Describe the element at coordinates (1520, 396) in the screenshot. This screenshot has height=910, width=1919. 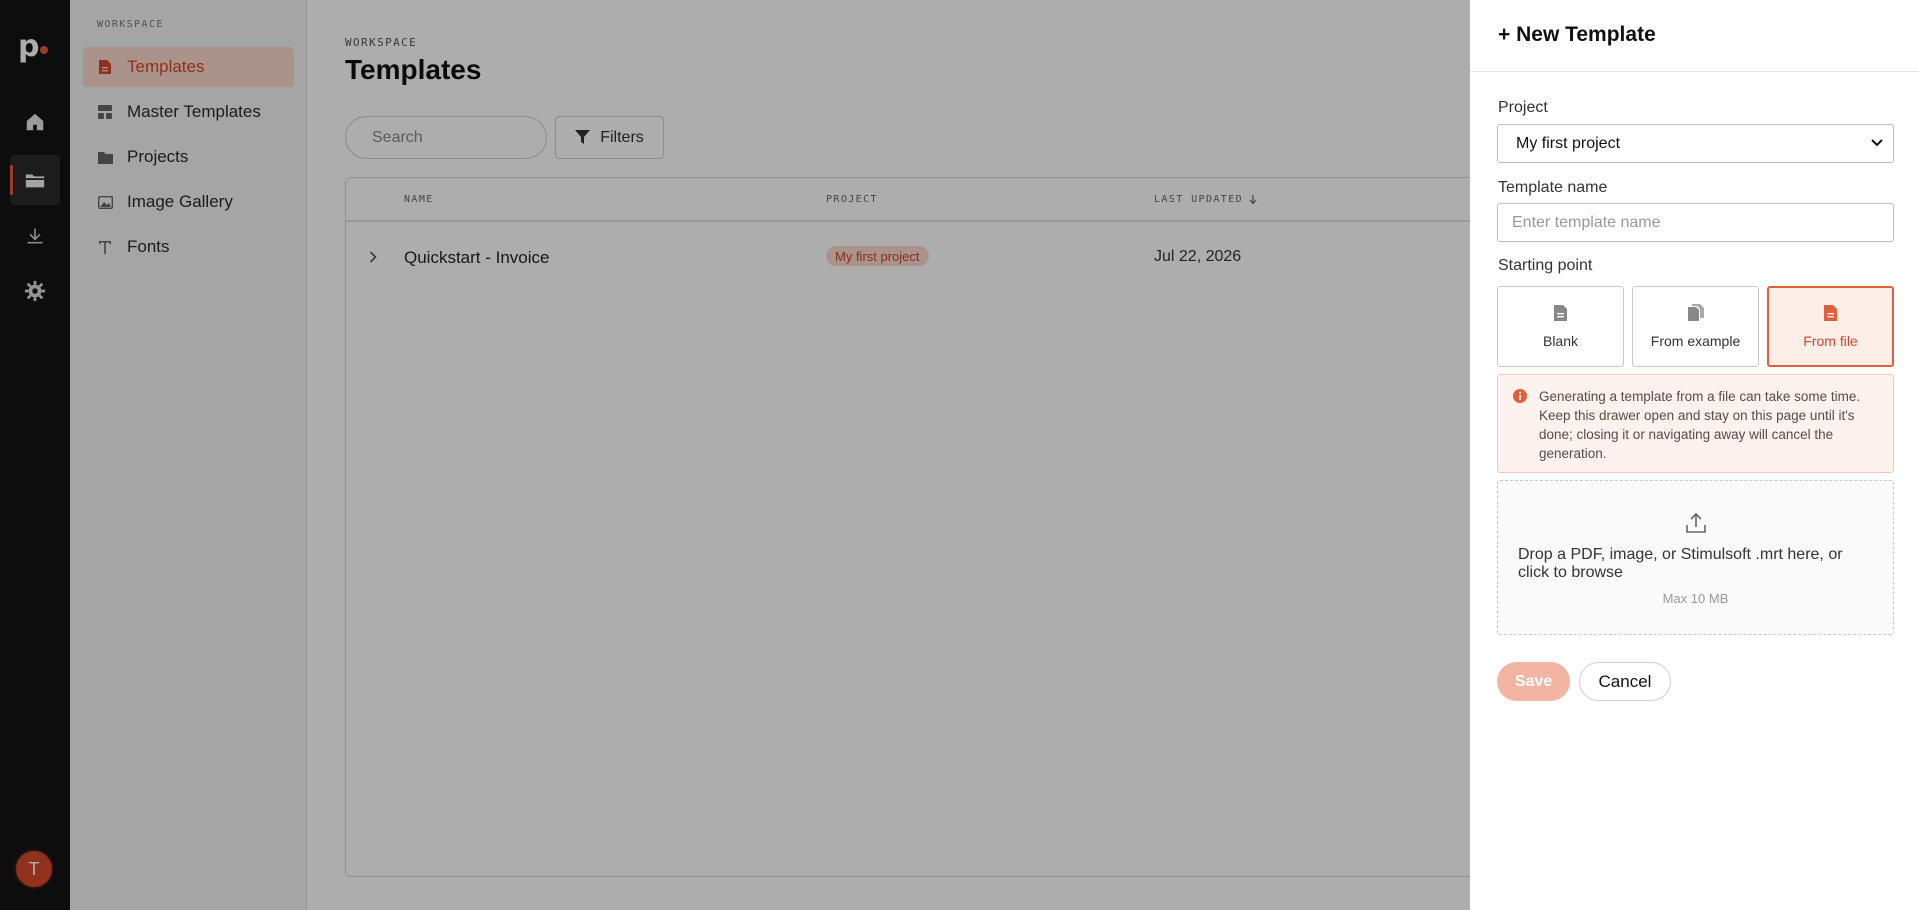
I see `info-icon` at that location.